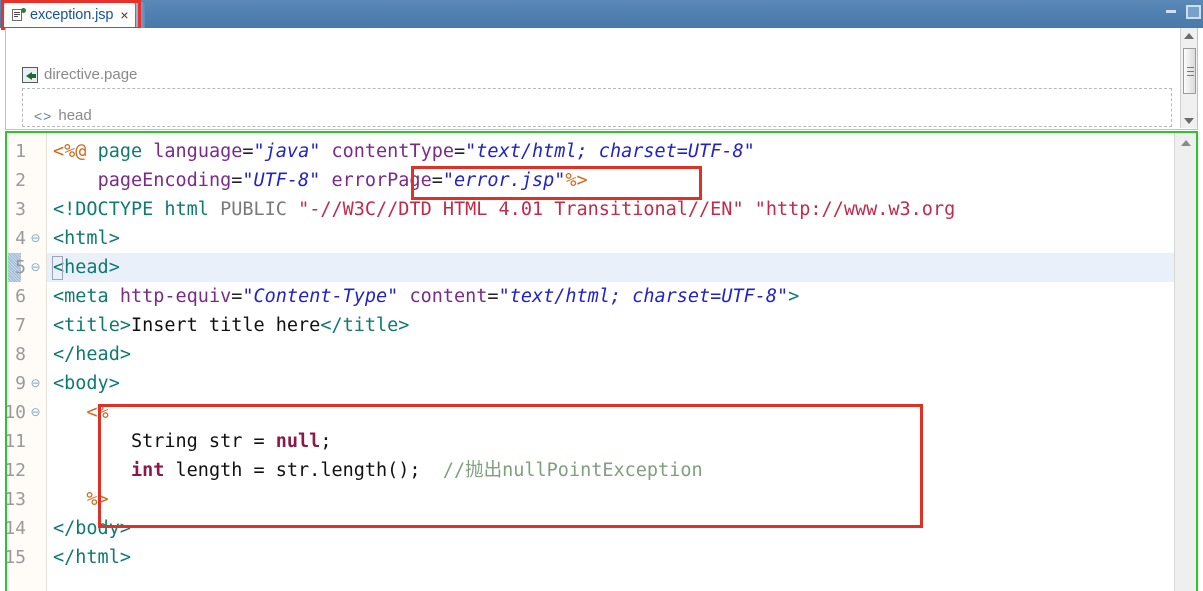 This screenshot has width=1203, height=591. What do you see at coordinates (393, 151) in the screenshot?
I see `code-token: contentType` at bounding box center [393, 151].